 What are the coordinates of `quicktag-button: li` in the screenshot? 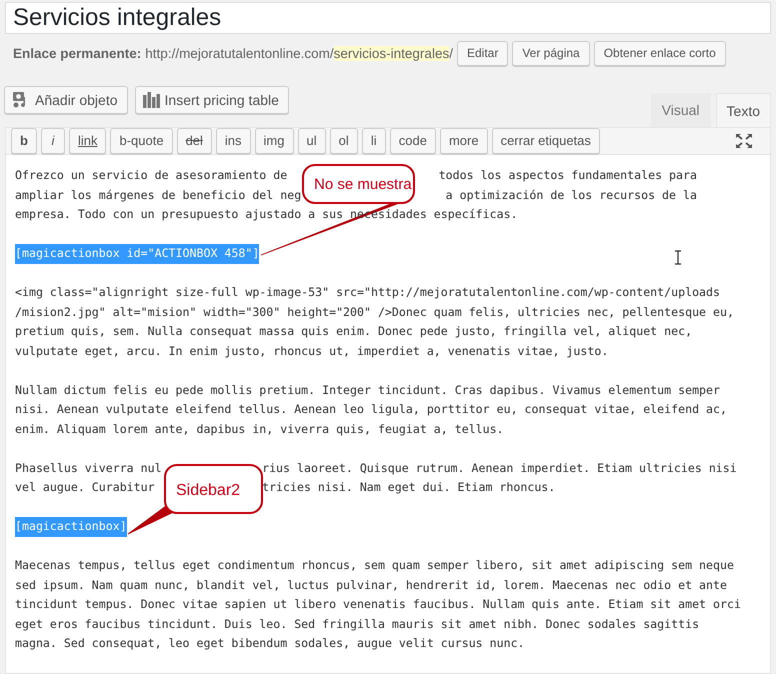 It's located at (374, 141).